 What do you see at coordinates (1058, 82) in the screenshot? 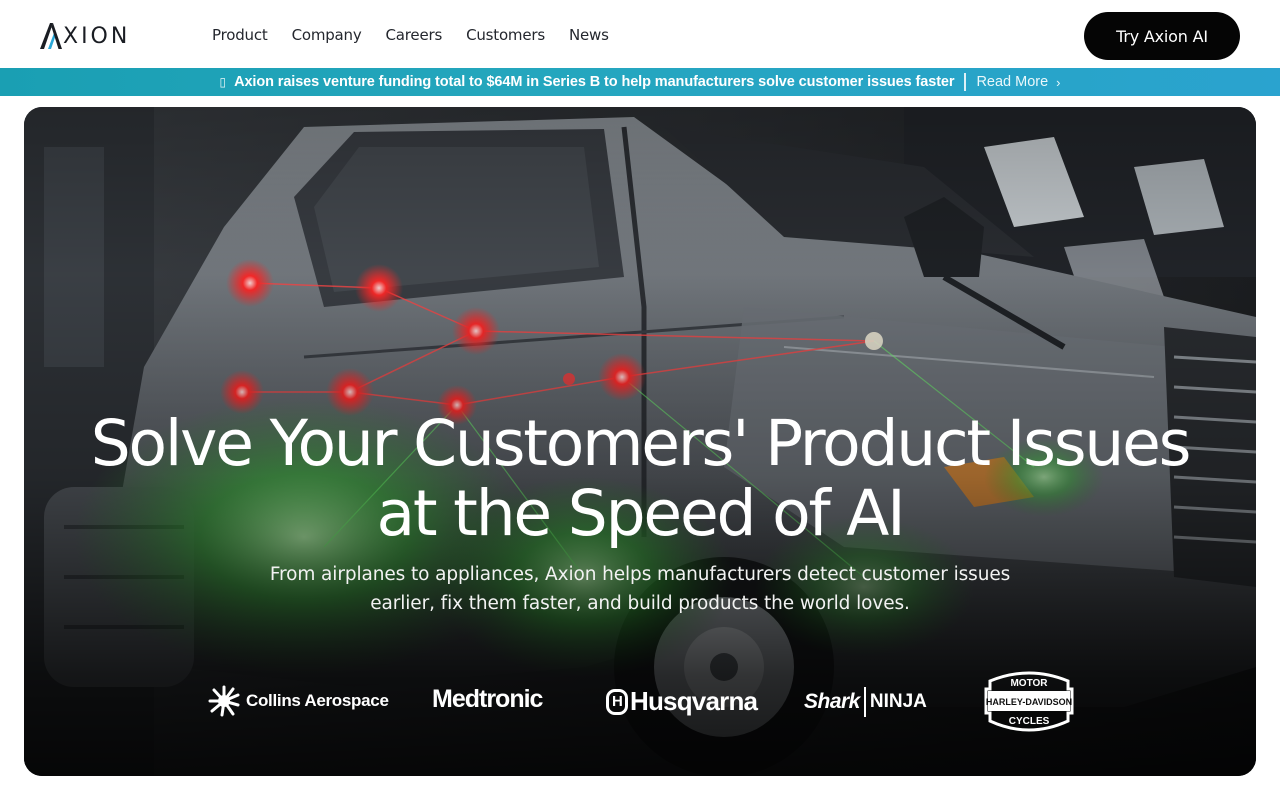
I see `chevron-right-icon: ›` at bounding box center [1058, 82].